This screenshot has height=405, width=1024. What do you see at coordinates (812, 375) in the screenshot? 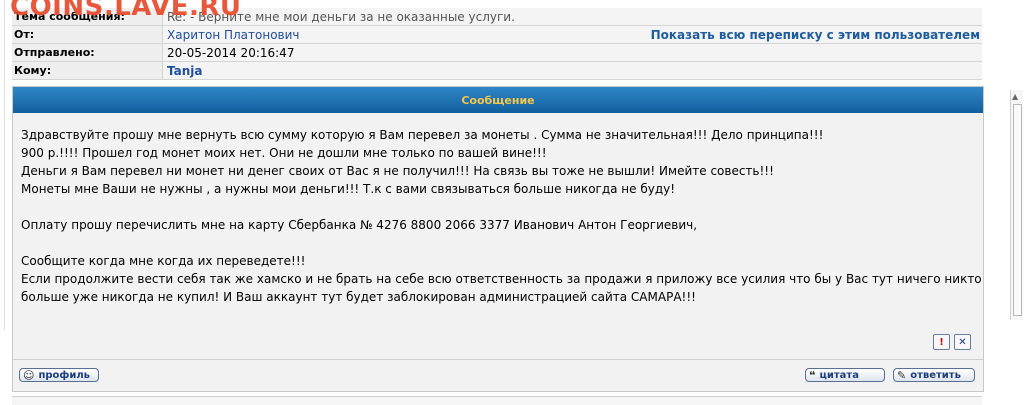
I see `quote-icon: ❝` at bounding box center [812, 375].